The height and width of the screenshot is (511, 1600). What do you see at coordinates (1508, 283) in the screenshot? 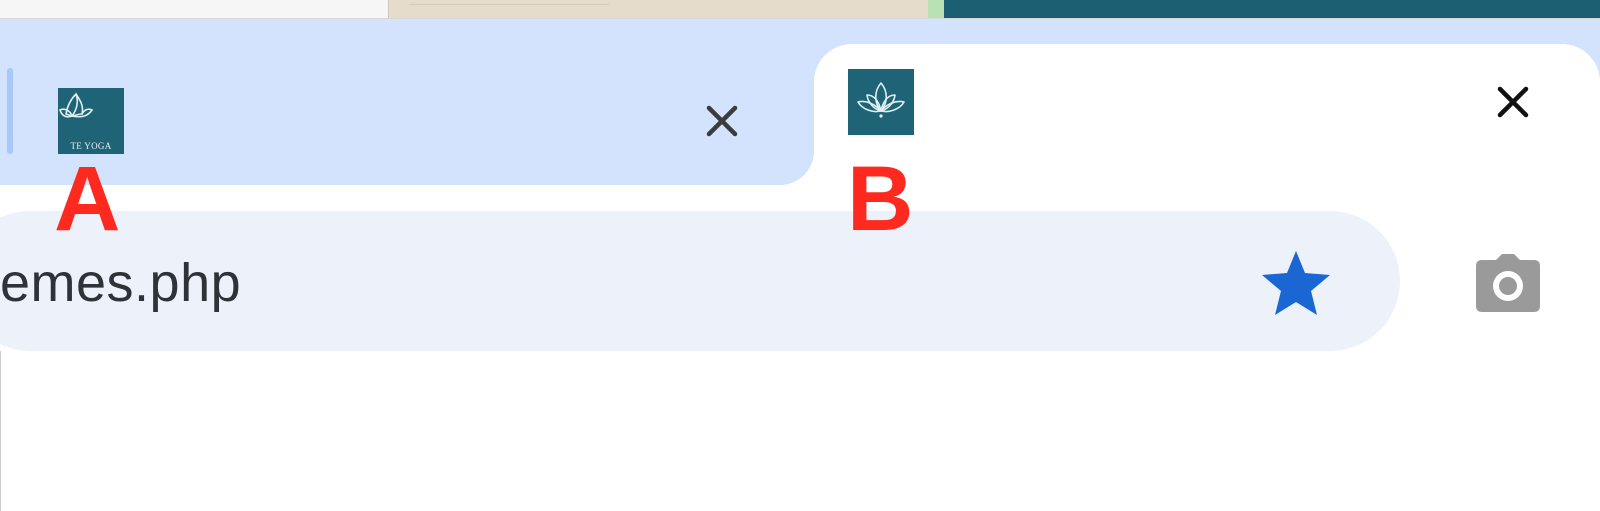
I see `camera-icon` at bounding box center [1508, 283].